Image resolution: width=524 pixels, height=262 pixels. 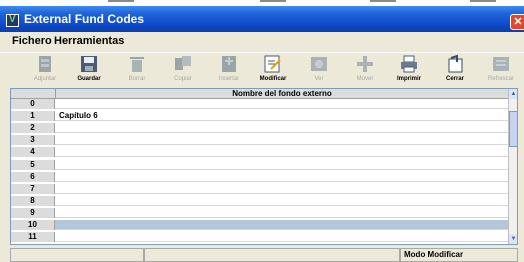 I want to click on close-door-icon, so click(x=455, y=64).